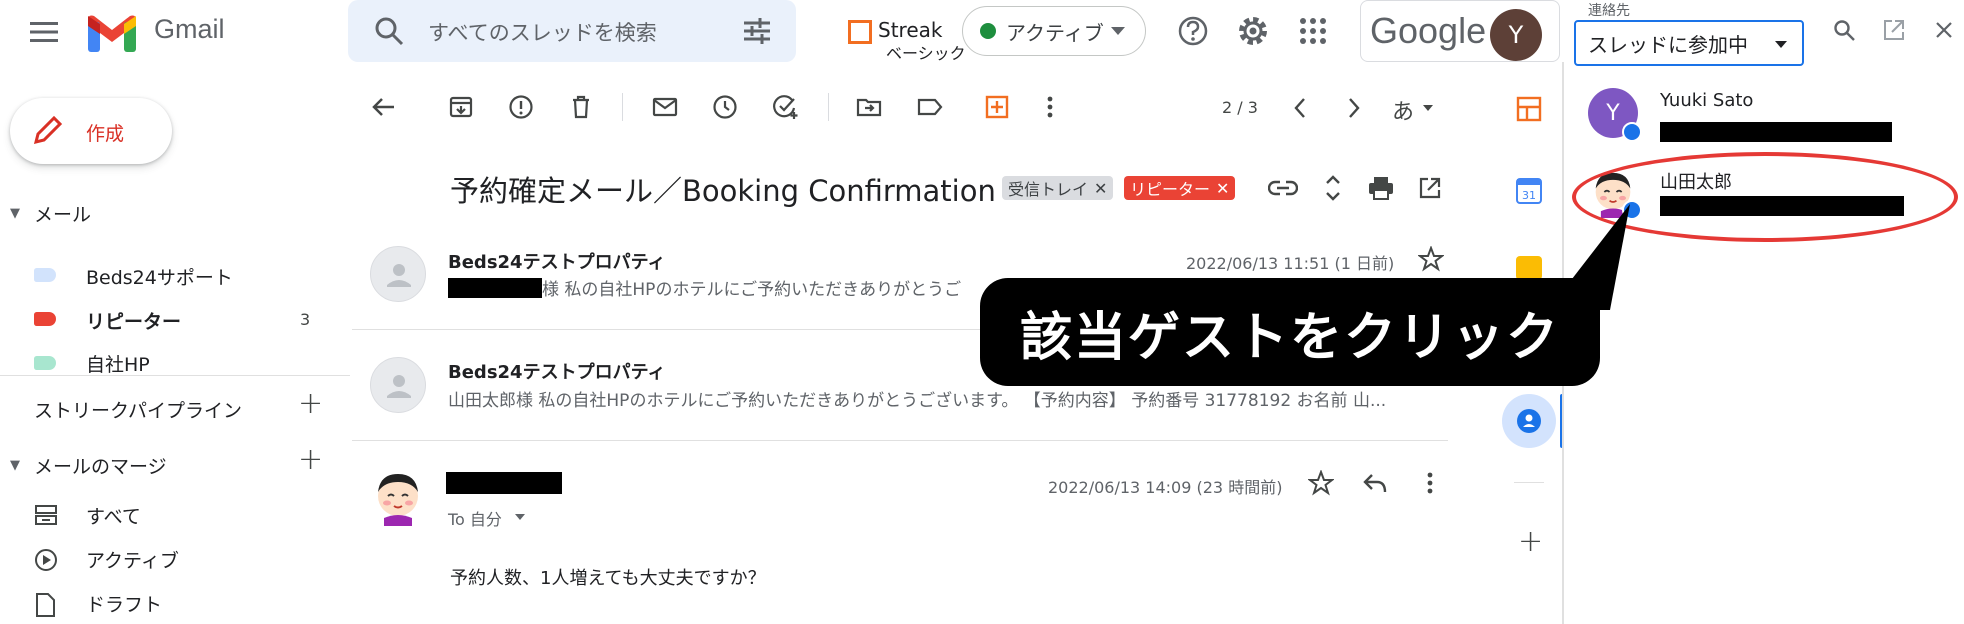  What do you see at coordinates (138, 409) in the screenshot?
I see `streak-pipeline-title: ストリークパイプライン` at bounding box center [138, 409].